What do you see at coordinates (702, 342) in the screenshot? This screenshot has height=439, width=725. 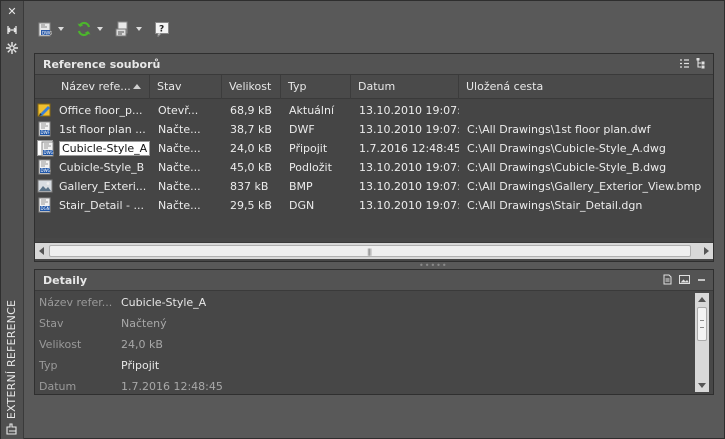 I see `vertical-scrollbar` at bounding box center [702, 342].